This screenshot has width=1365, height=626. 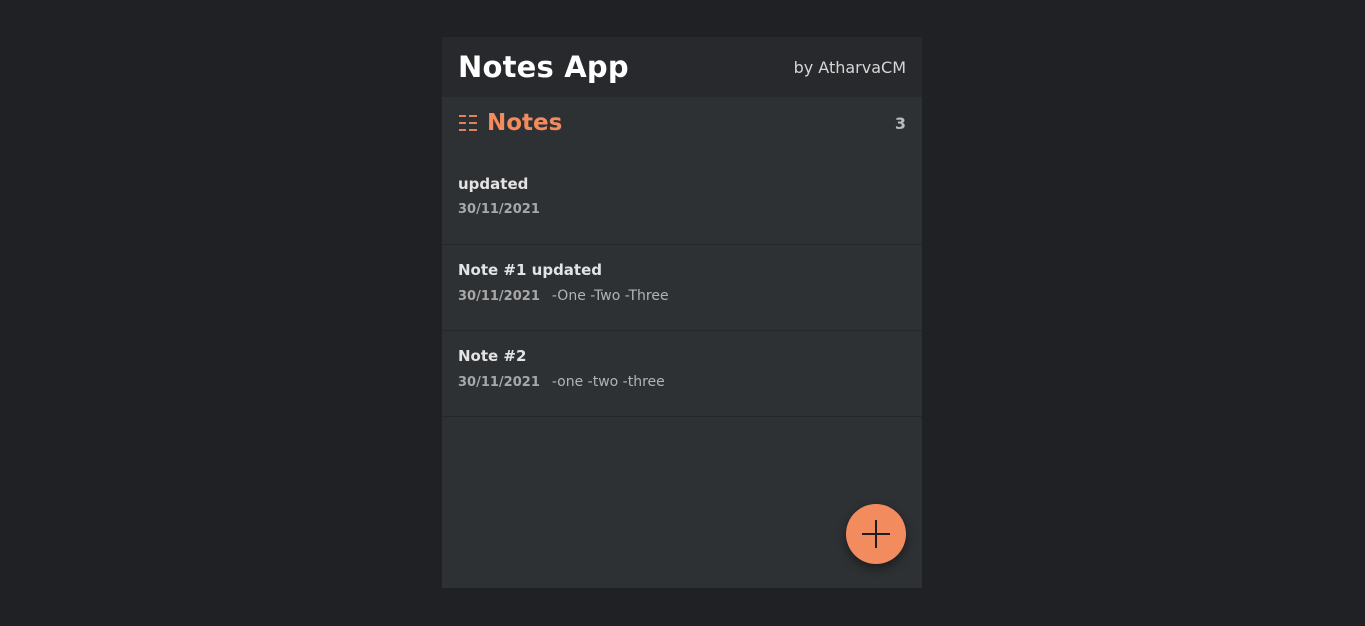 I want to click on author-credit: by AtharvaCM, so click(x=849, y=67).